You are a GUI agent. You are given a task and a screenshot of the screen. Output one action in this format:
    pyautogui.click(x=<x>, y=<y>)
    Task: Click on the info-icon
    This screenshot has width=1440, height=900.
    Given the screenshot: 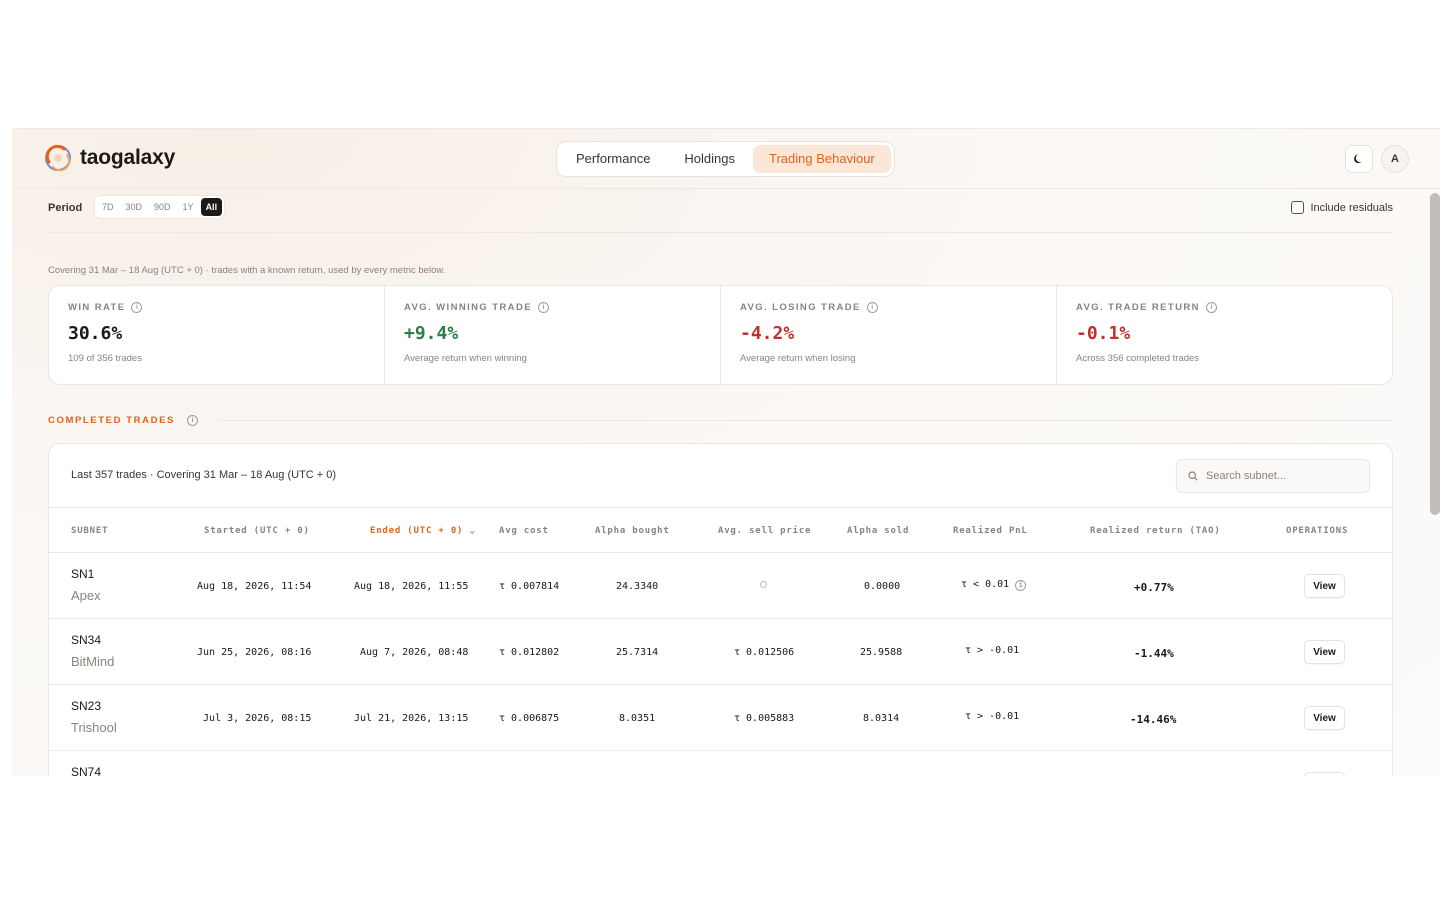 What is the action you would take?
    pyautogui.click(x=763, y=584)
    